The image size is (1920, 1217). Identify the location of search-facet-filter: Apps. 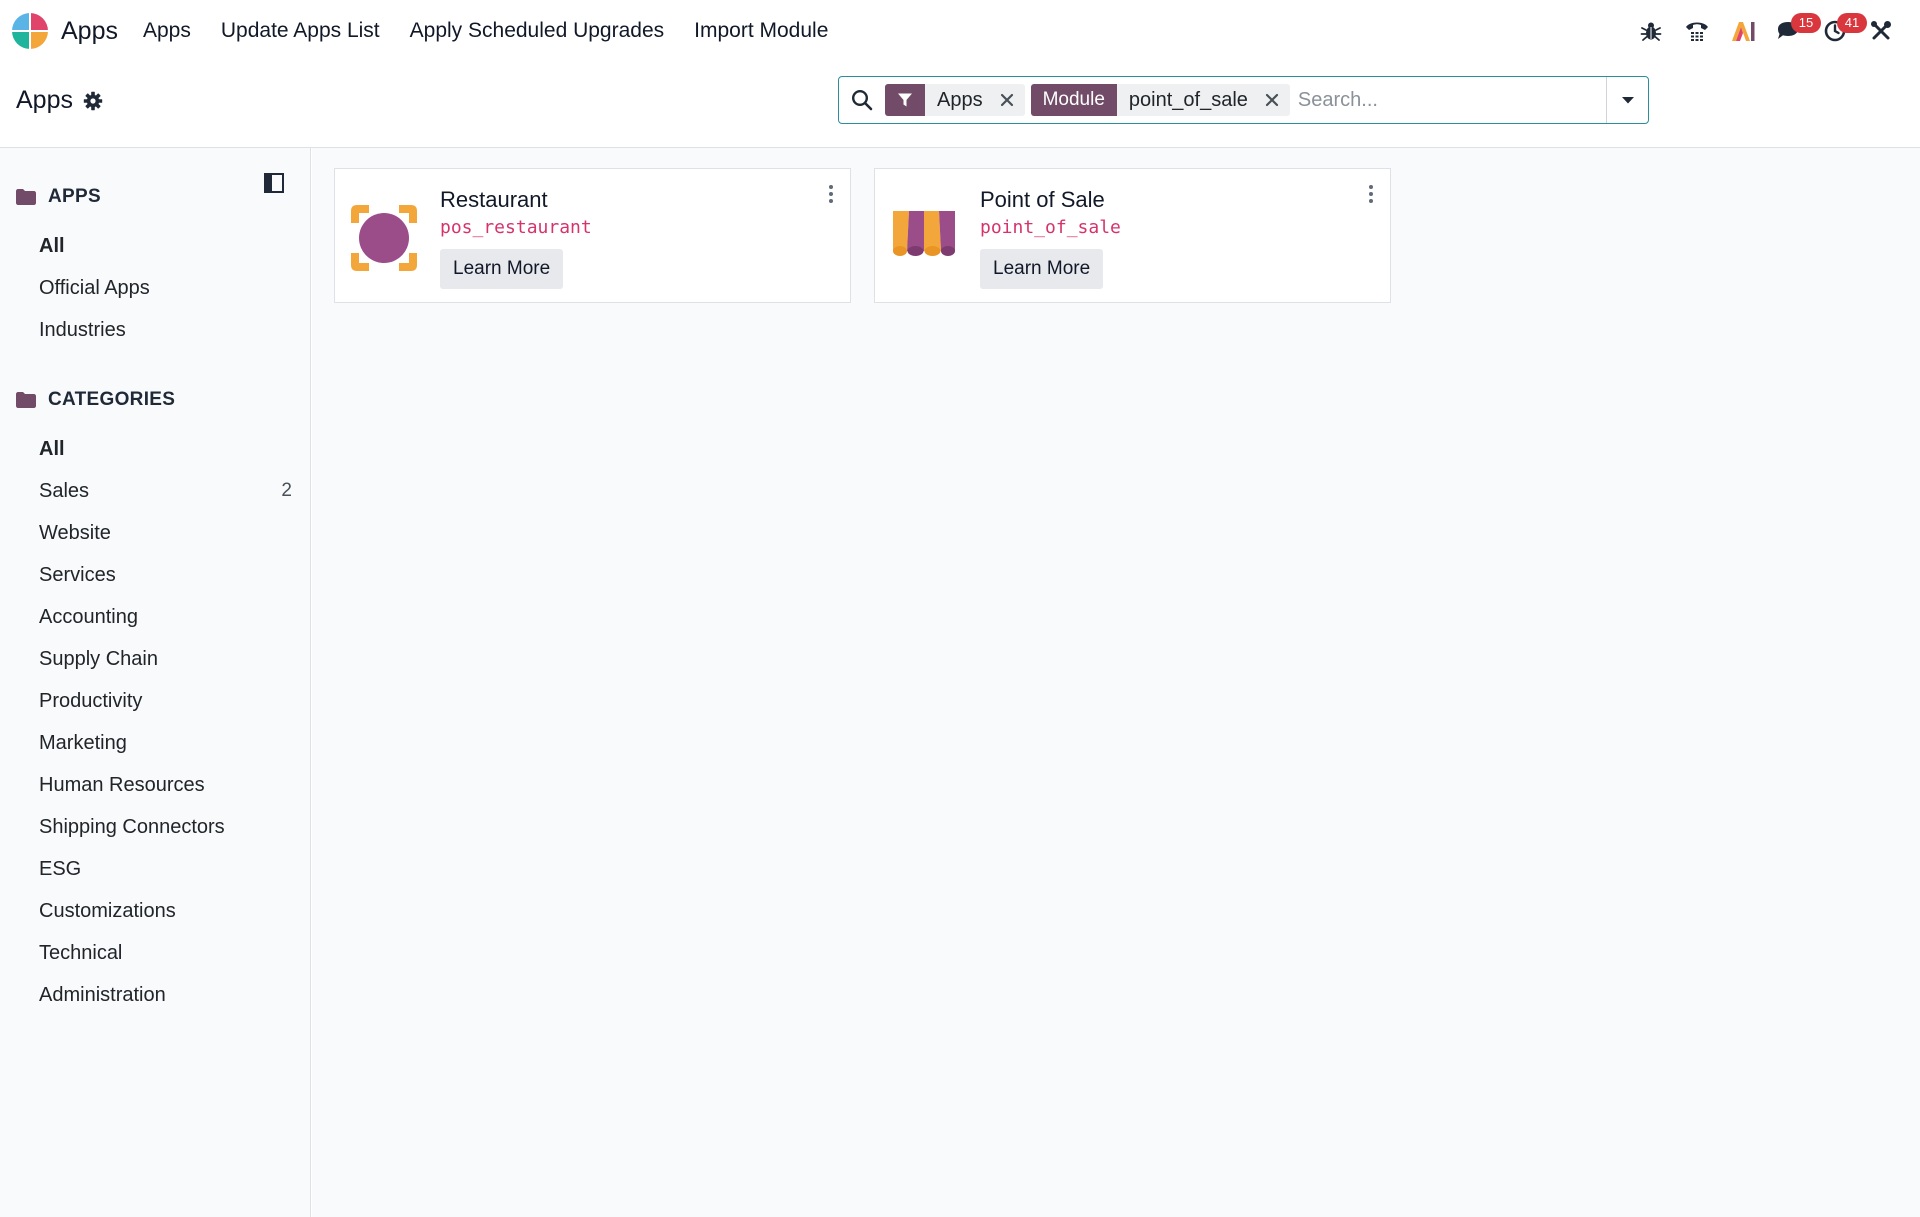
(955, 100).